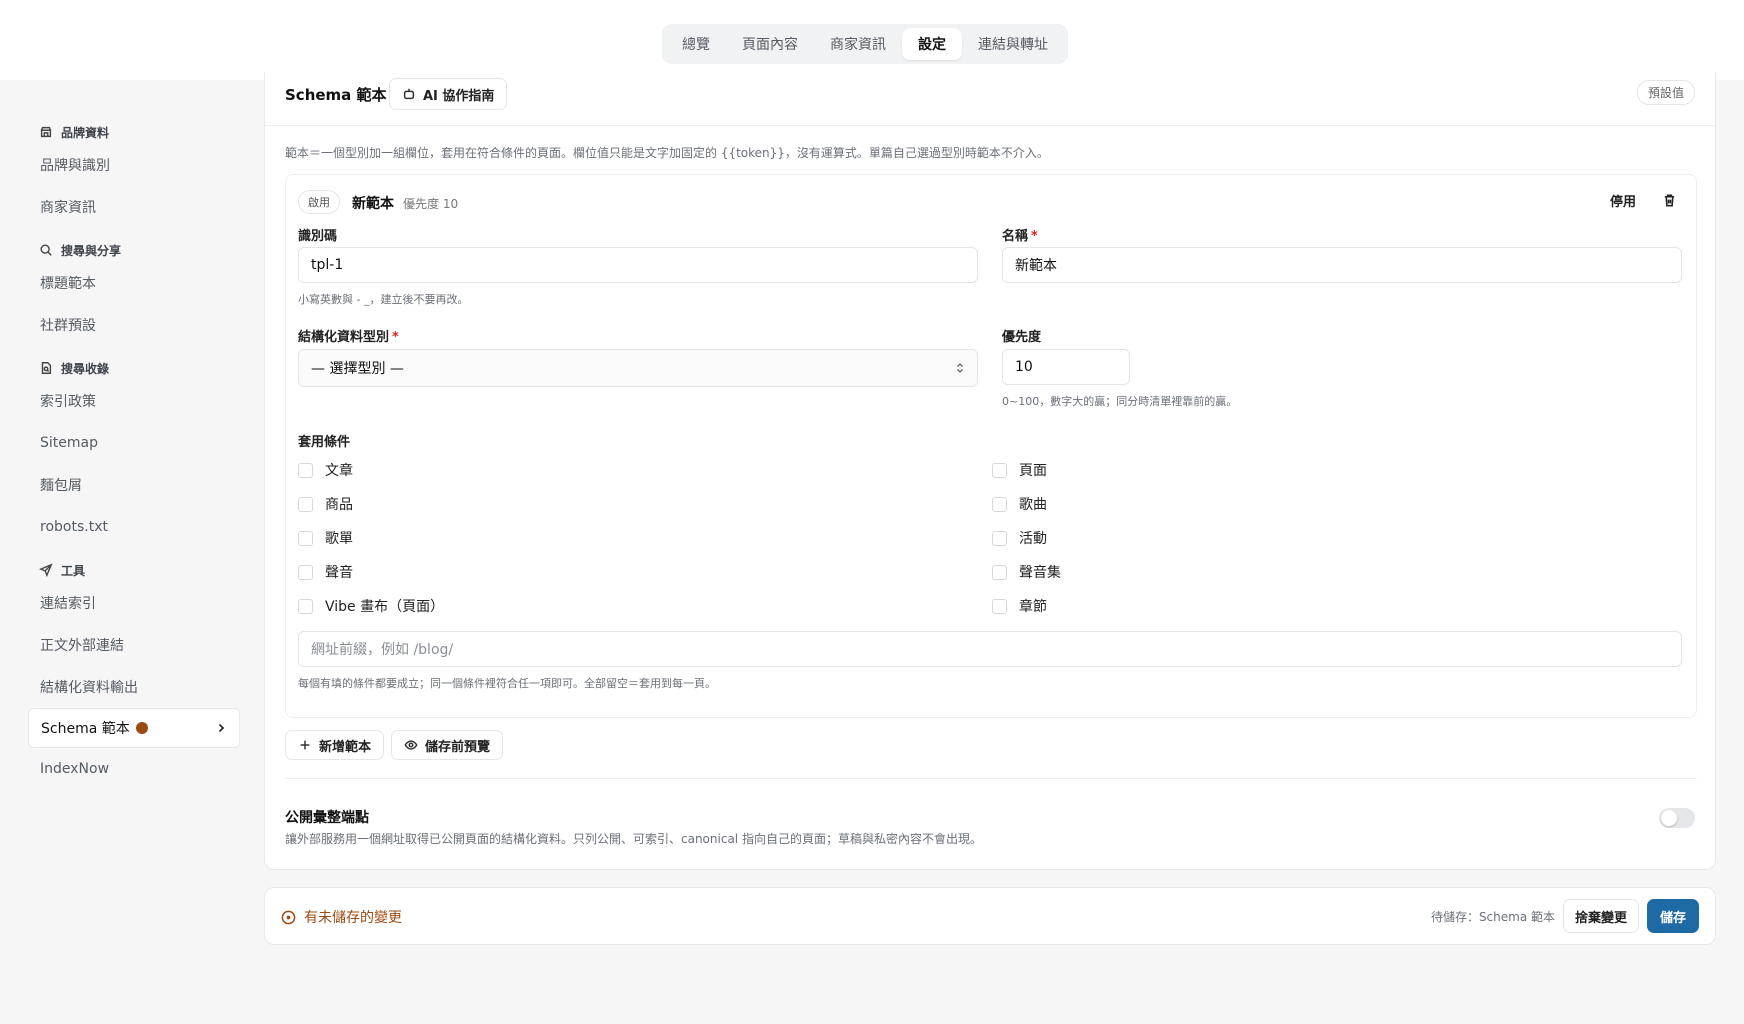  I want to click on plus-icon, so click(305, 745).